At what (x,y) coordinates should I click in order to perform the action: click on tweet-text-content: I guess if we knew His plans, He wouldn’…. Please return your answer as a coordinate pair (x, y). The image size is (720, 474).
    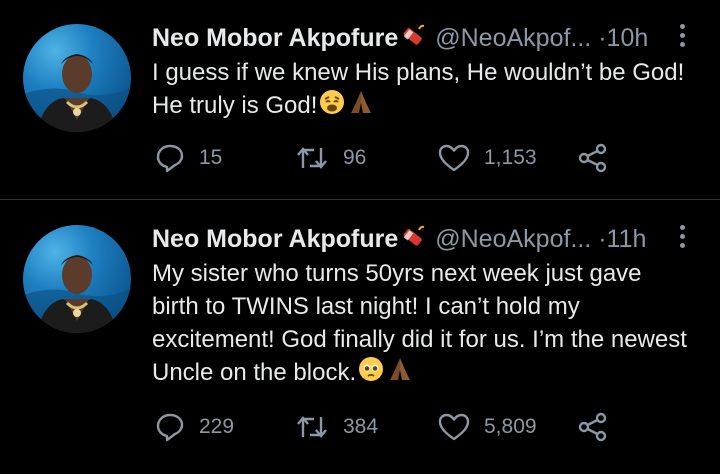
    Looking at the image, I should click on (418, 89).